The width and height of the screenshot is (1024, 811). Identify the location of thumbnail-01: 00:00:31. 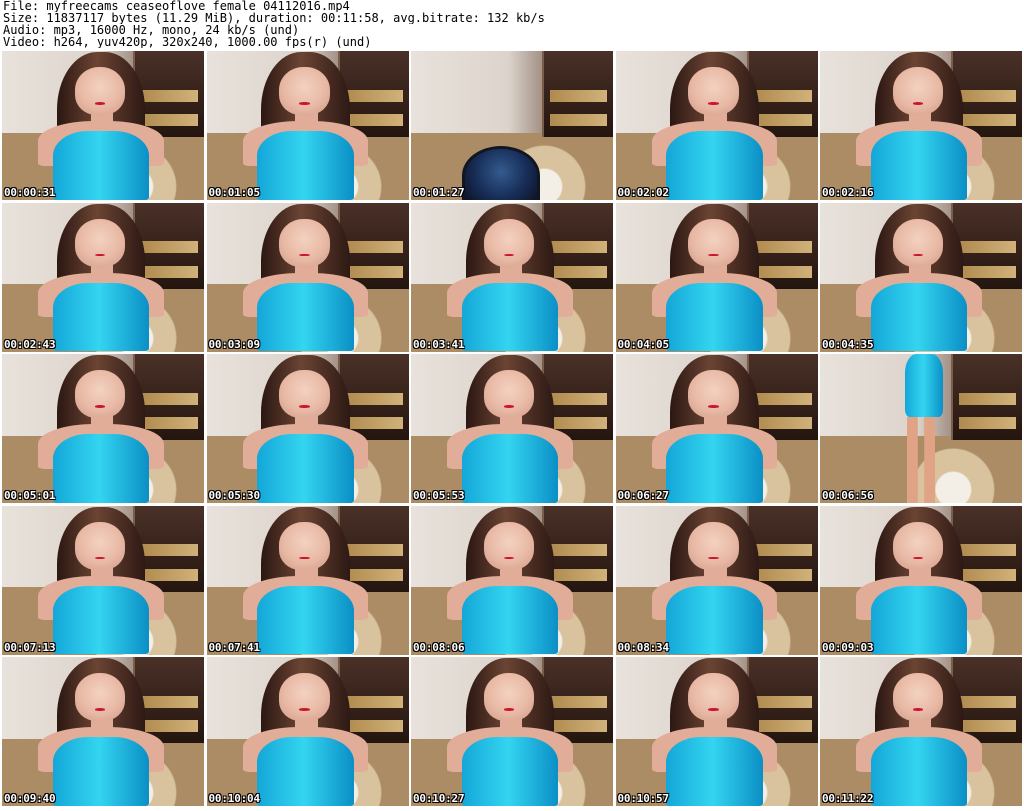
(103, 125).